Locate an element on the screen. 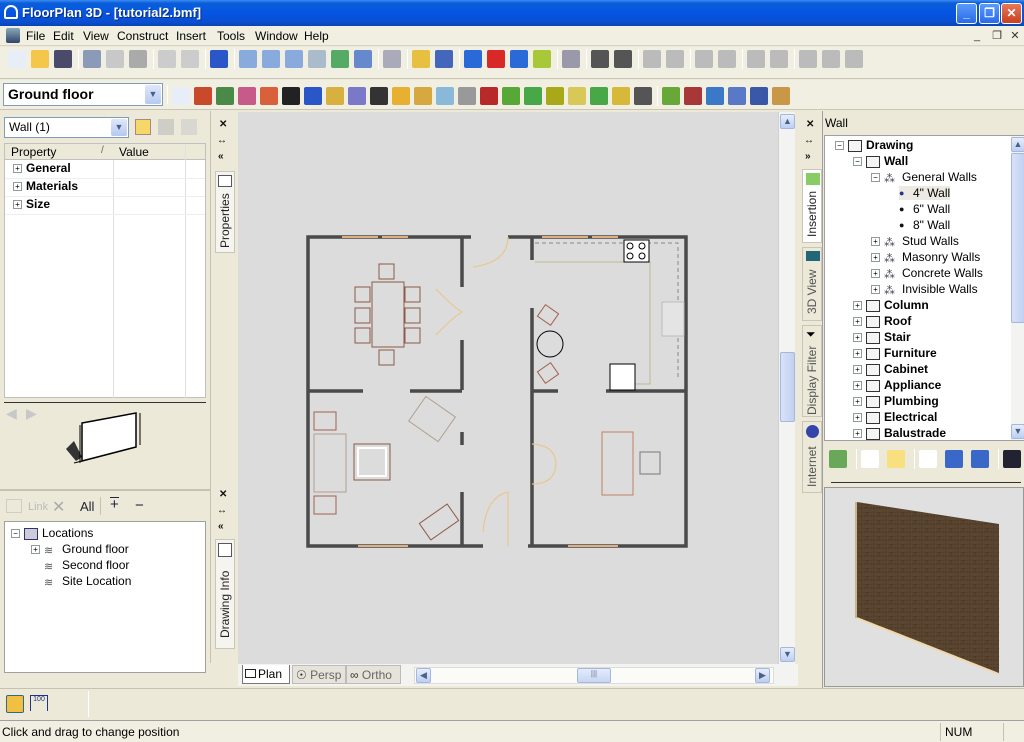 The width and height of the screenshot is (1024, 742). stair-icon is located at coordinates (291, 96).